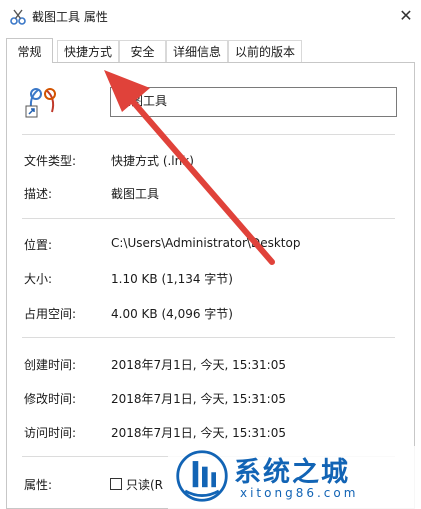 The height and width of the screenshot is (509, 421). Describe the element at coordinates (38, 194) in the screenshot. I see `description-label: 描述:` at that location.